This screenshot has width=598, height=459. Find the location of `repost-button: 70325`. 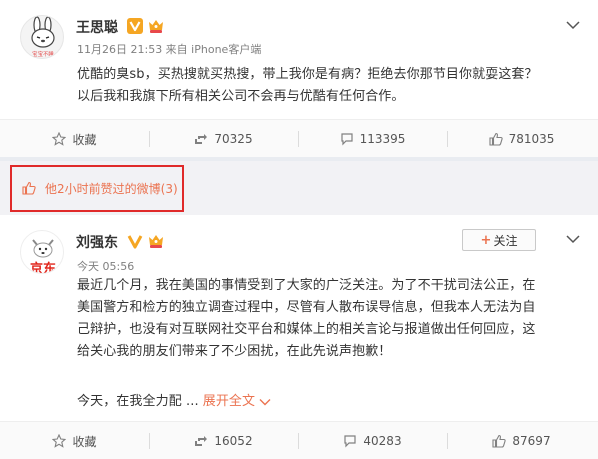

repost-button: 70325 is located at coordinates (223, 139).